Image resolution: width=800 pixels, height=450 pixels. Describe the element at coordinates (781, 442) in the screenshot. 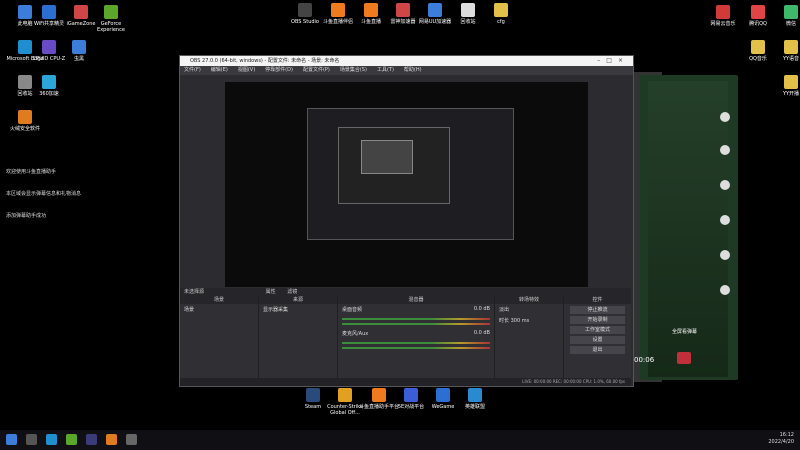

I see `clock-date: 2022/4/20` at that location.